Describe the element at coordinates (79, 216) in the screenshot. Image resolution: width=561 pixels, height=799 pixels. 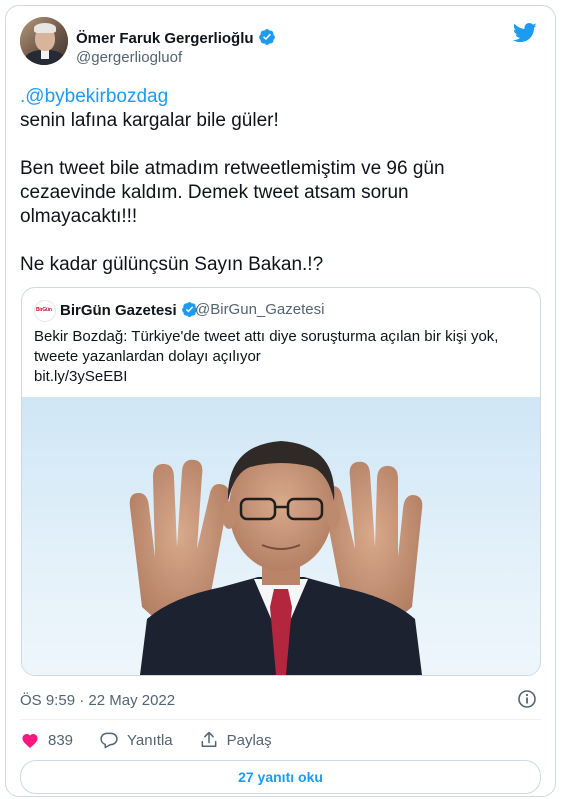
I see `tweet-text-segment: olmayacaktı!!!` at that location.